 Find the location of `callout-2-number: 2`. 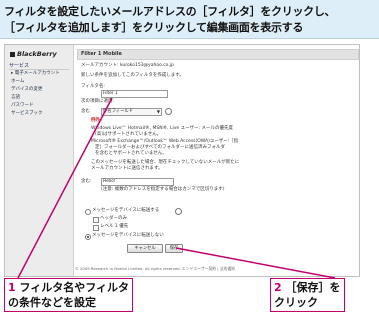

callout-2-number: 2 is located at coordinates (278, 287).